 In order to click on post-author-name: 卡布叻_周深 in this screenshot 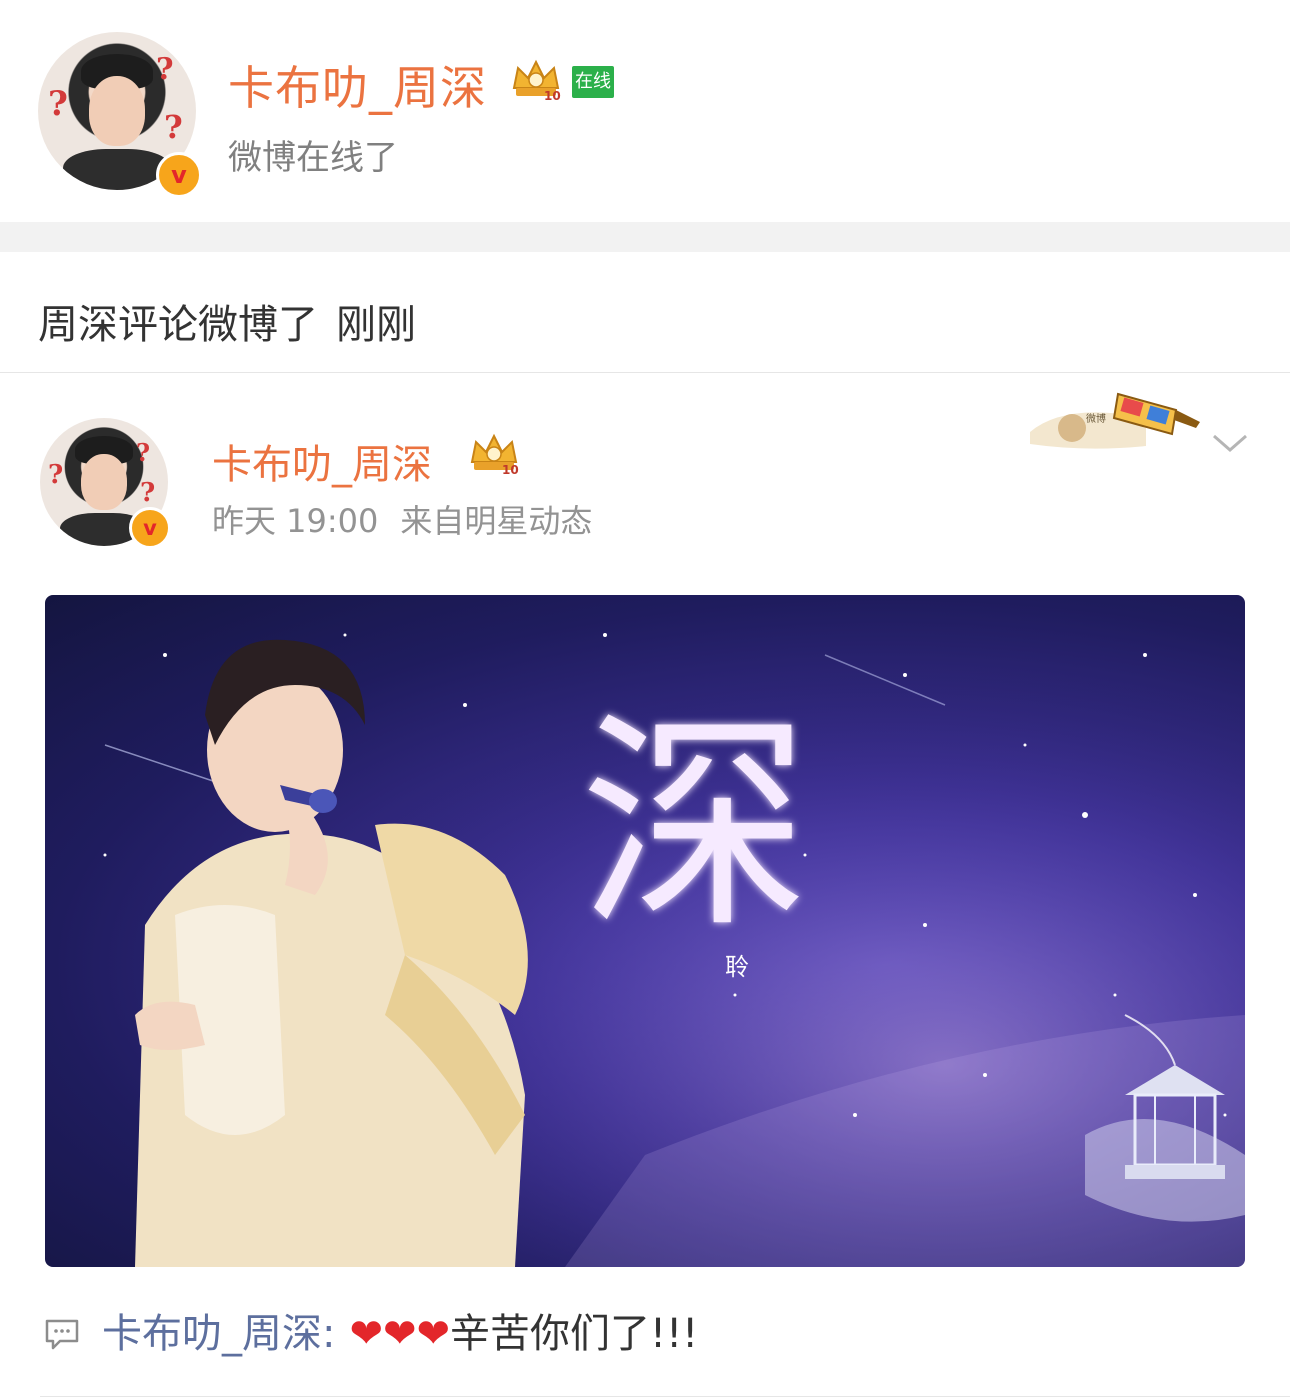, I will do `click(322, 461)`.